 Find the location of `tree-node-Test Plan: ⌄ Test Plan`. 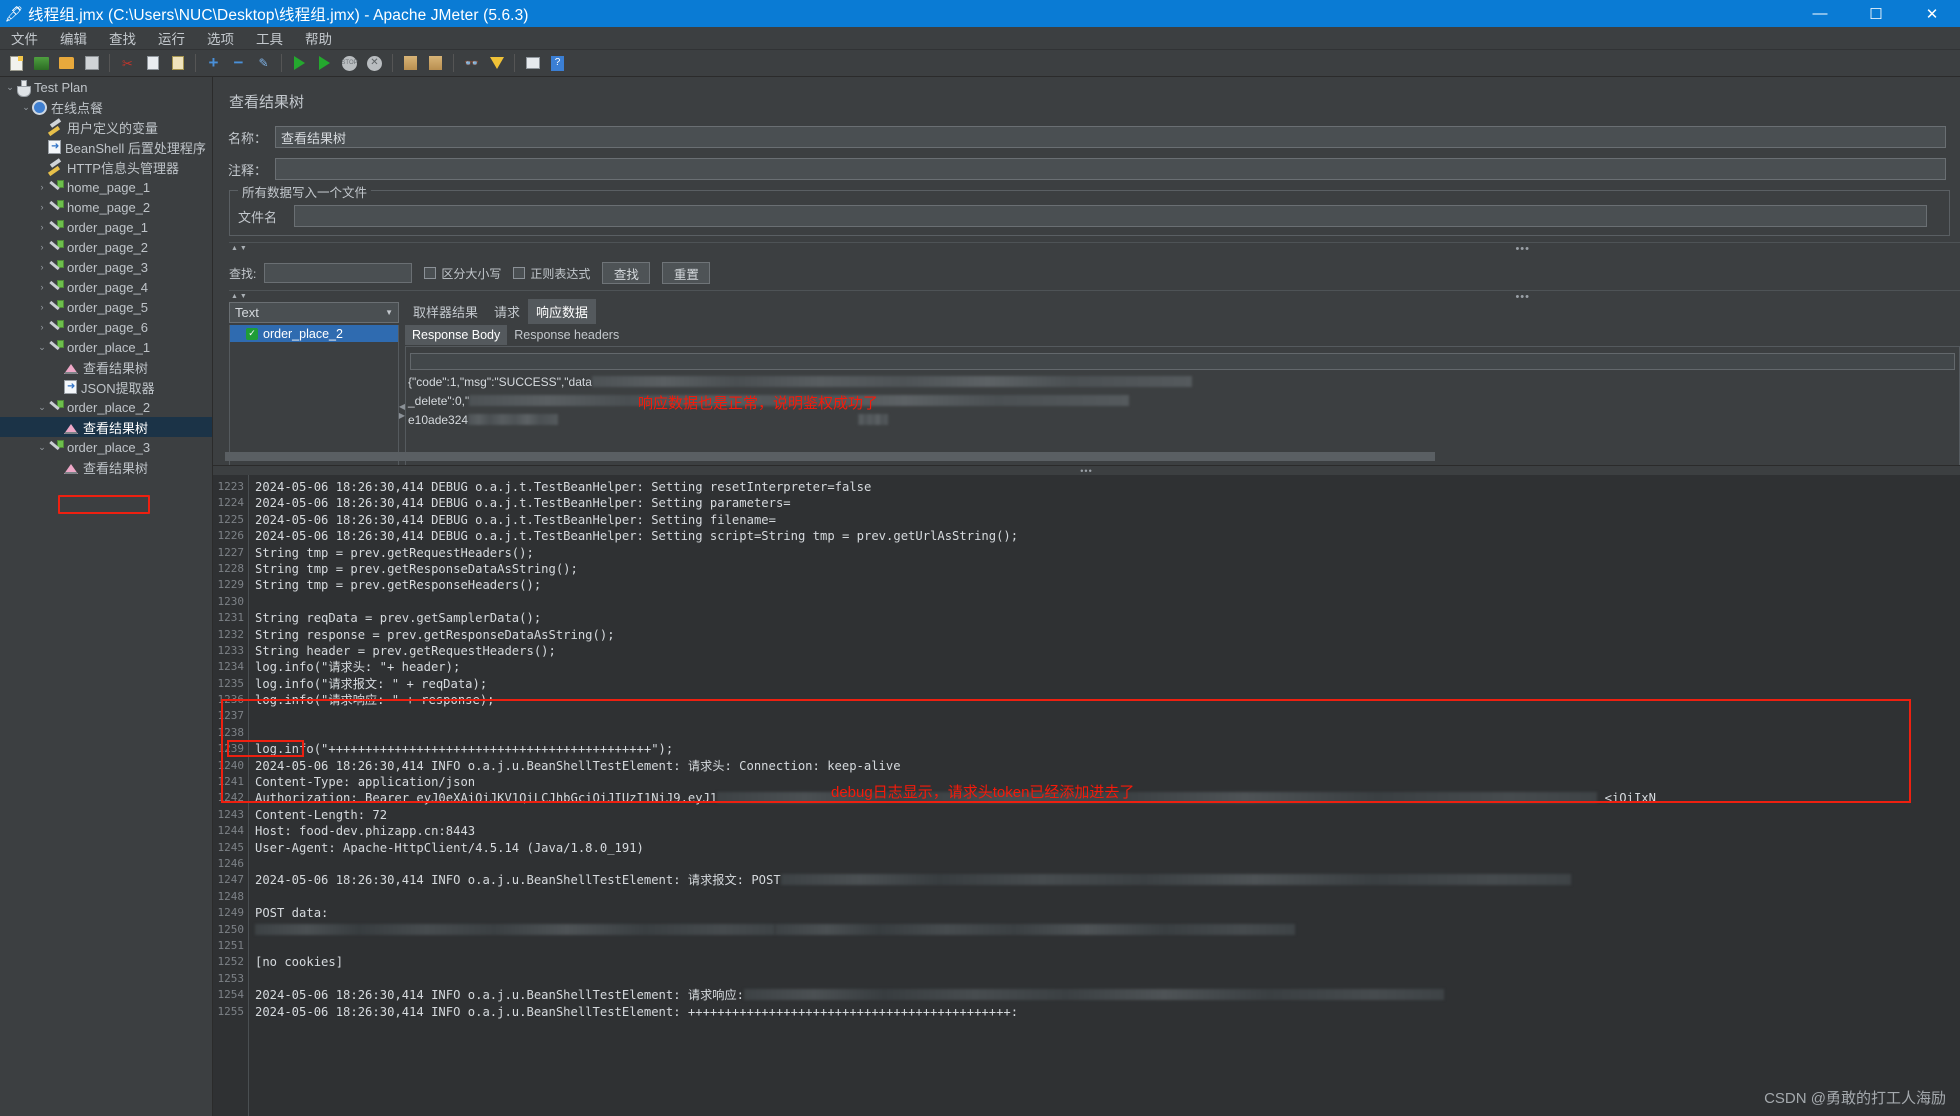

tree-node-Test Plan: ⌄ Test Plan is located at coordinates (106, 87).